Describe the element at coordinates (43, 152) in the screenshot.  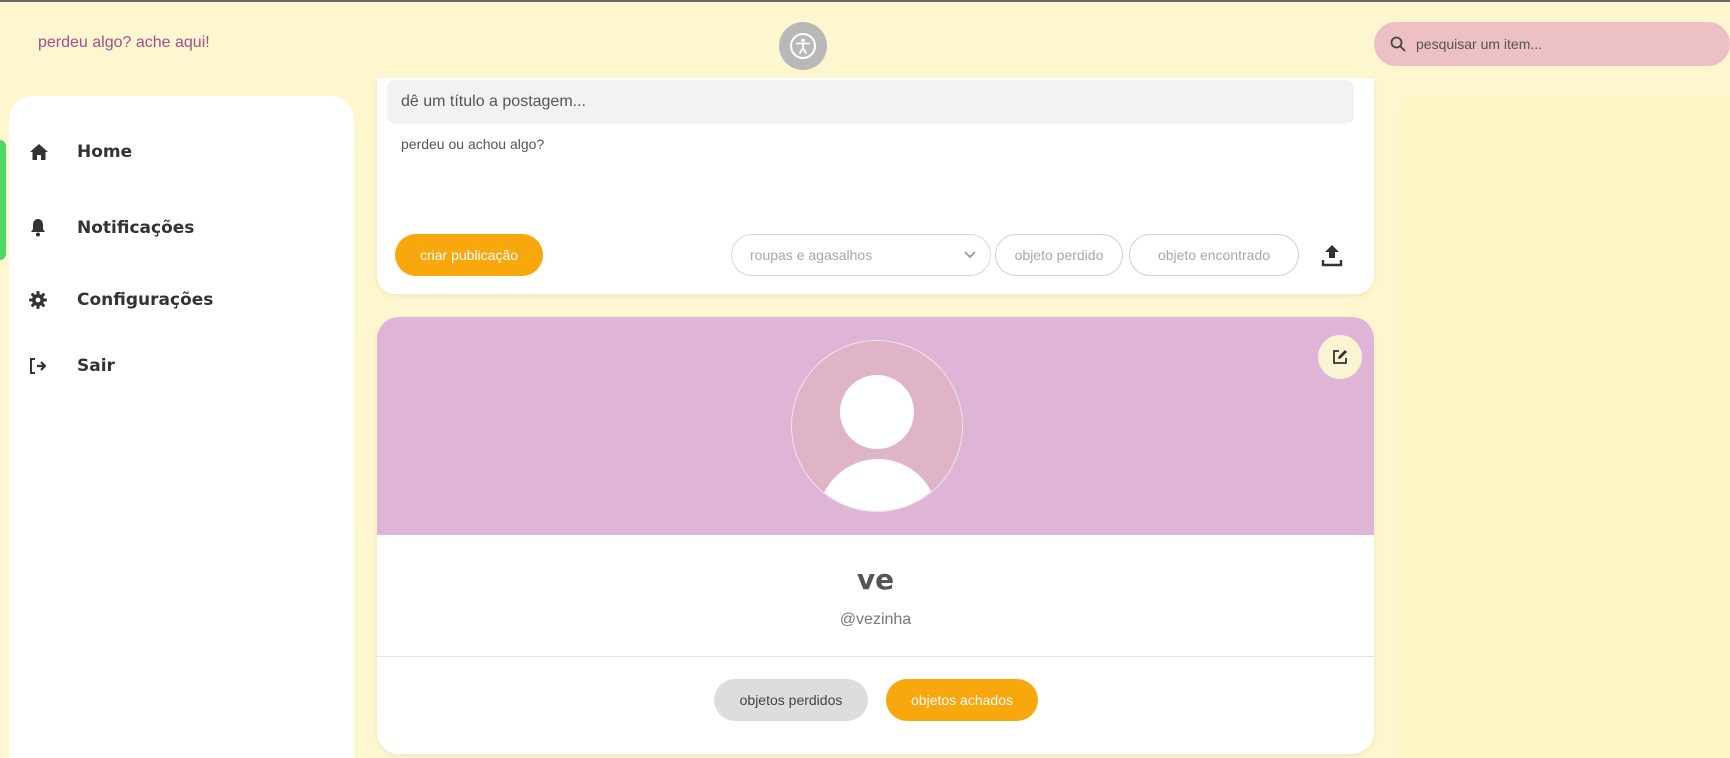
I see `home-icon` at that location.